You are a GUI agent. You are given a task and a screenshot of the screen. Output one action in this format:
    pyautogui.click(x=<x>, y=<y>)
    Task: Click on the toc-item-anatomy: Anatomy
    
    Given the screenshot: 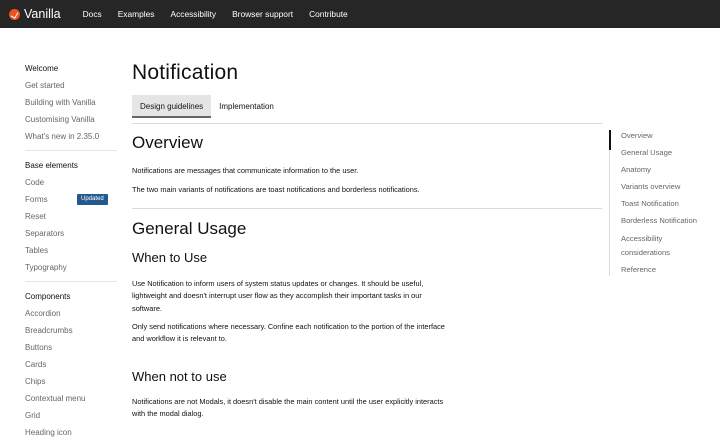 What is the action you would take?
    pyautogui.click(x=665, y=170)
    